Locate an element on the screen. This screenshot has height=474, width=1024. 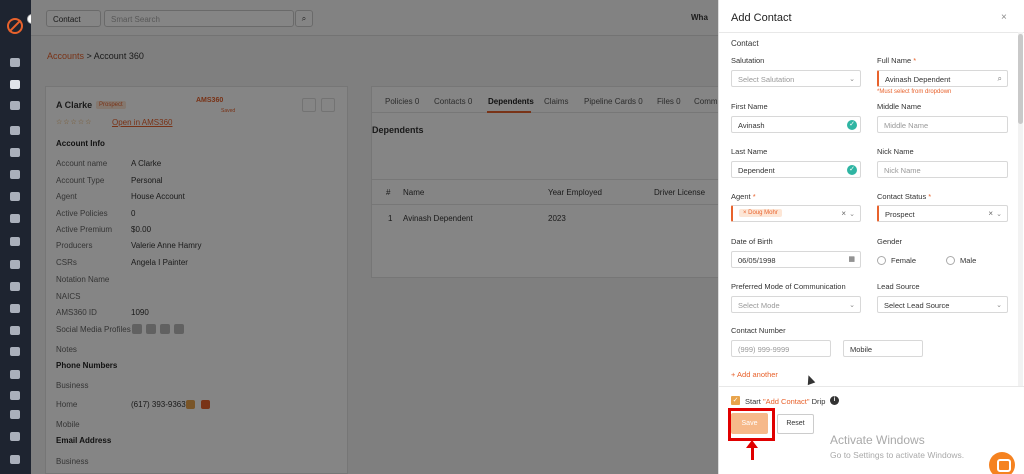
dob-label: Date of Birth is located at coordinates (752, 241).